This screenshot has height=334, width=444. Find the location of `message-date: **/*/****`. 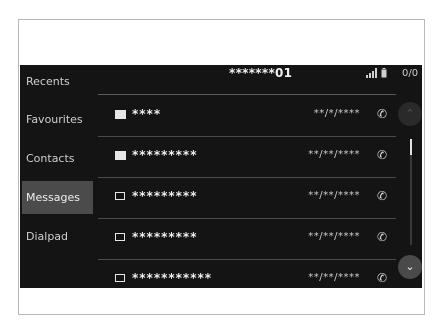

message-date: **/*/**** is located at coordinates (336, 113).